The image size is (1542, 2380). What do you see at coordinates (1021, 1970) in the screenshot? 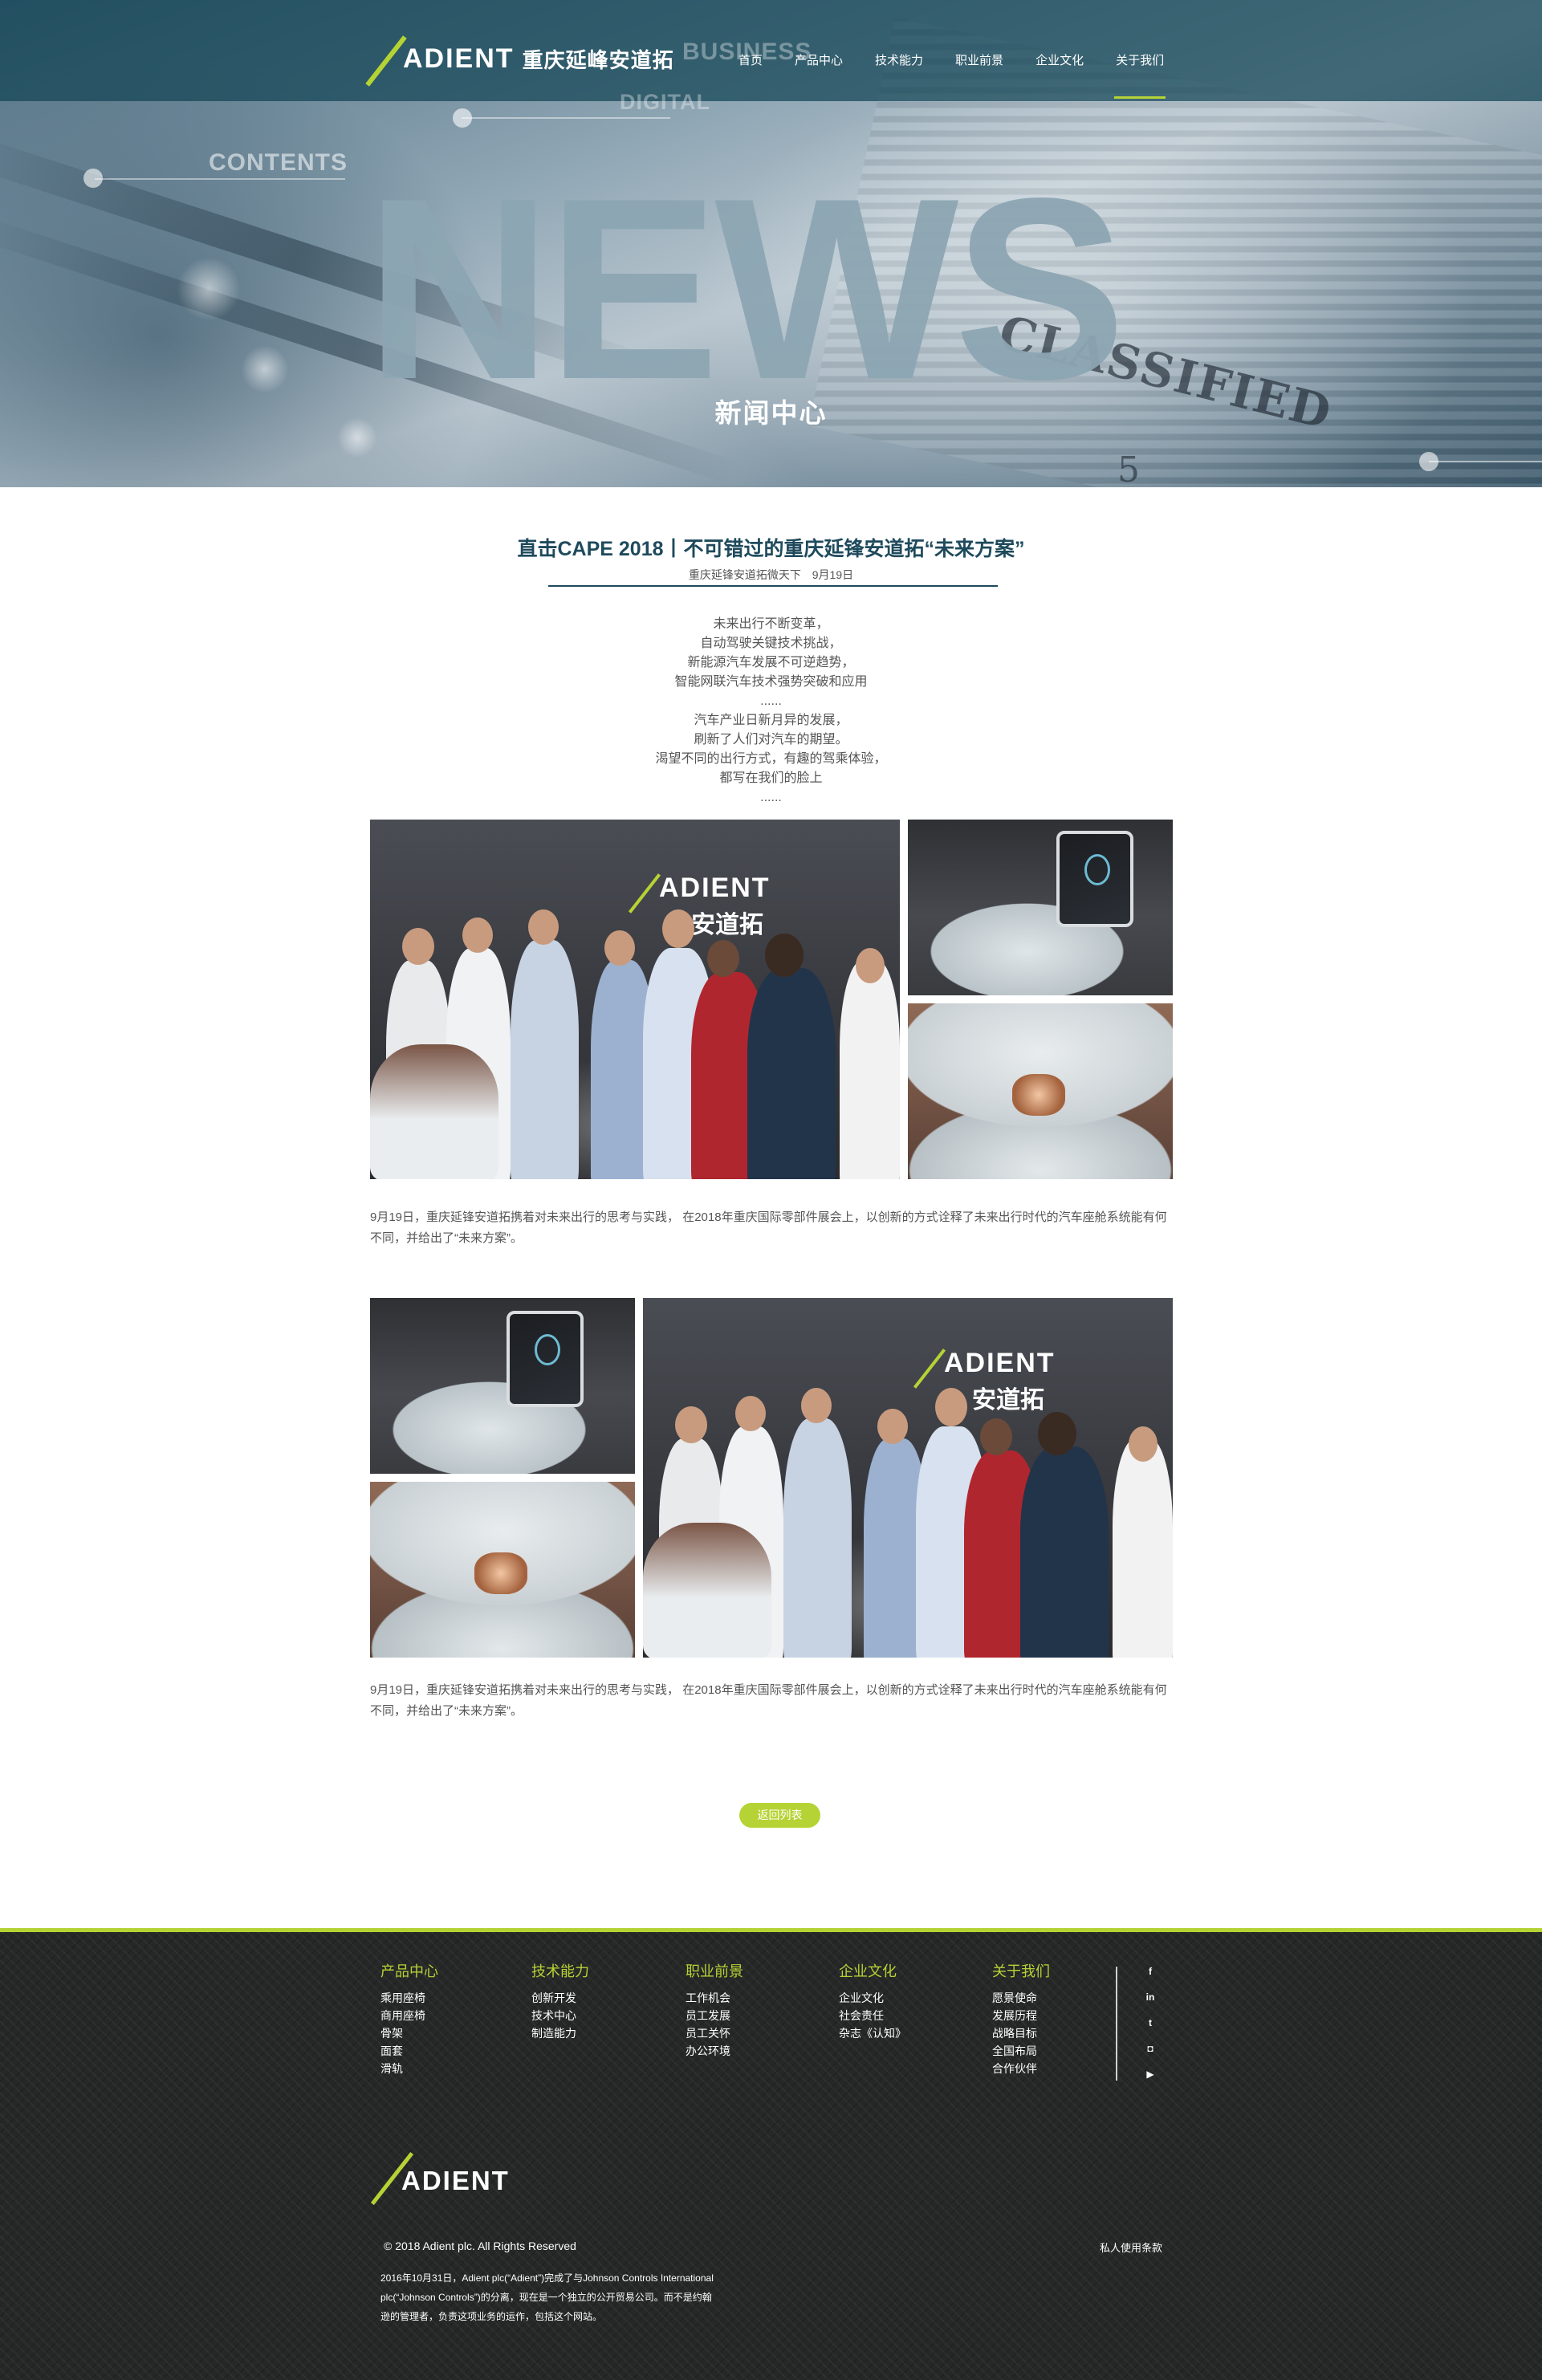
I see `footer-column-title: 关于我们` at bounding box center [1021, 1970].